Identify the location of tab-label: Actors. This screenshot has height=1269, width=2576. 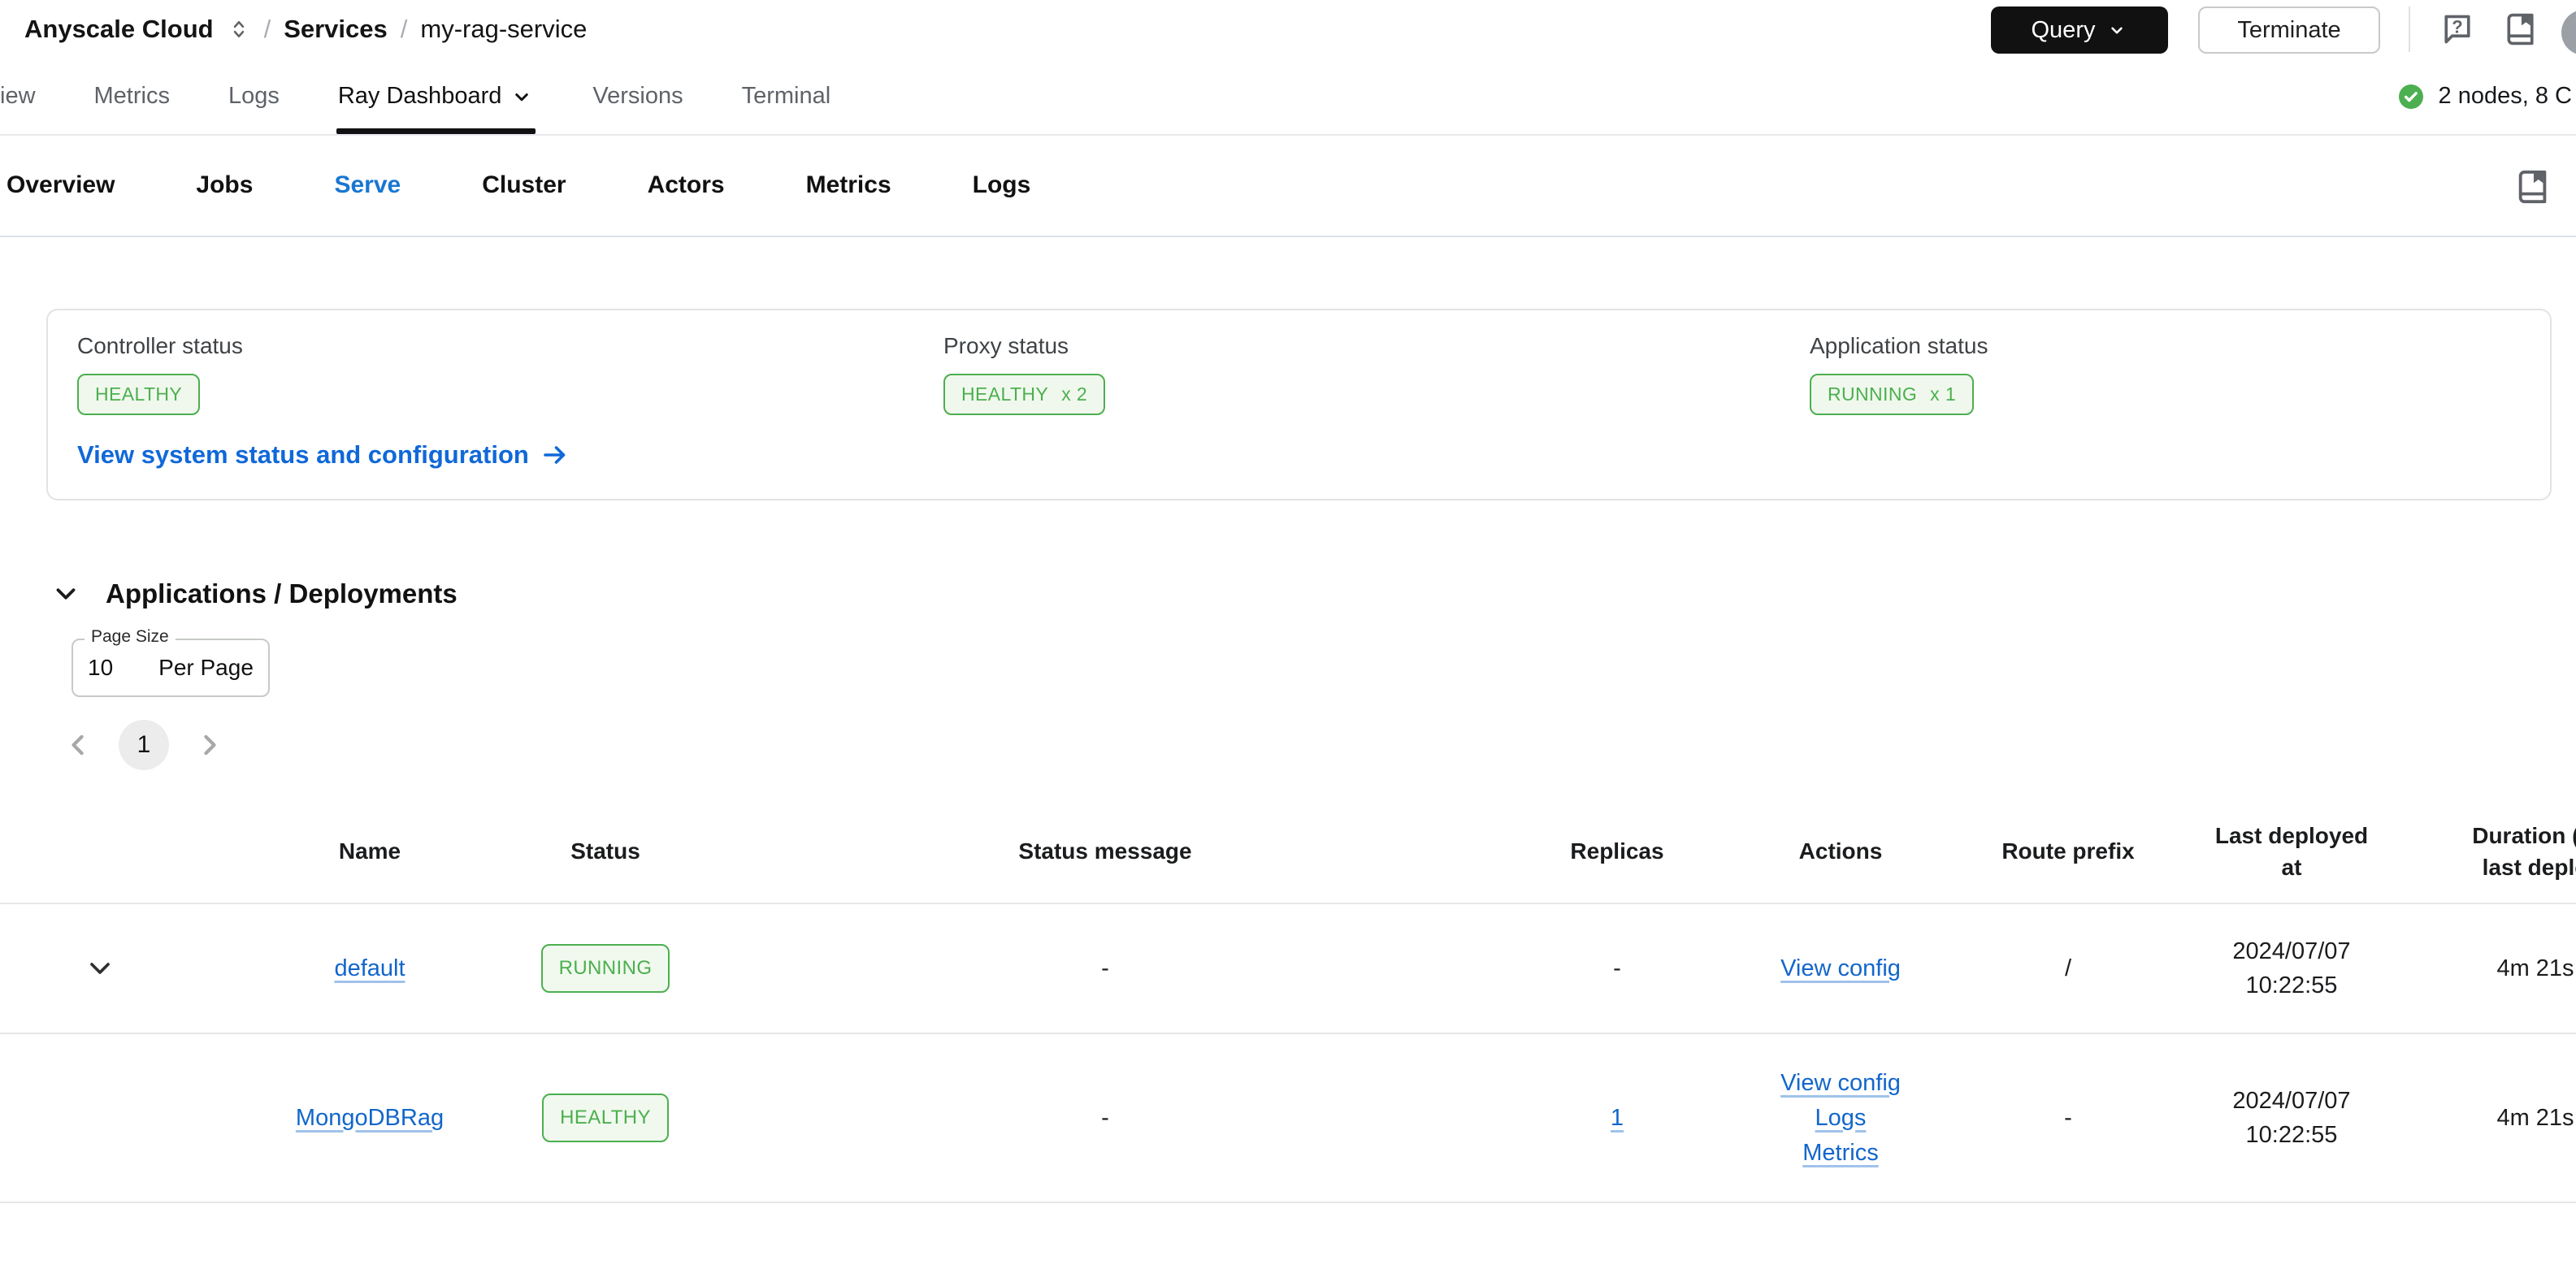
(686, 184).